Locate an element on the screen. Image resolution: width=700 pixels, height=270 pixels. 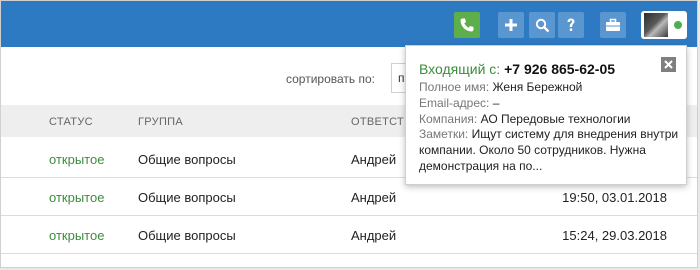
user-menu is located at coordinates (664, 25).